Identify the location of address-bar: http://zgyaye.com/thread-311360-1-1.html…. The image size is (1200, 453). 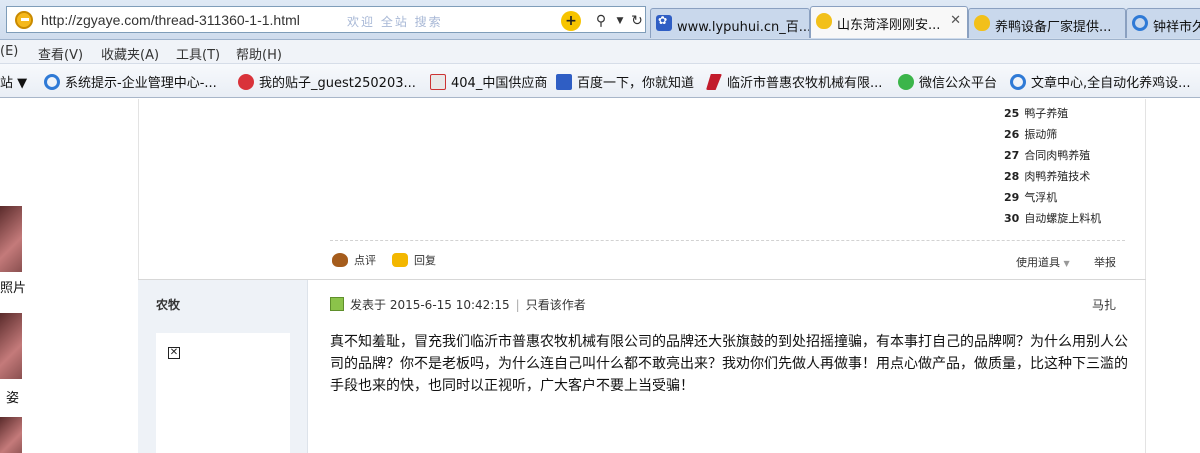
(326, 19).